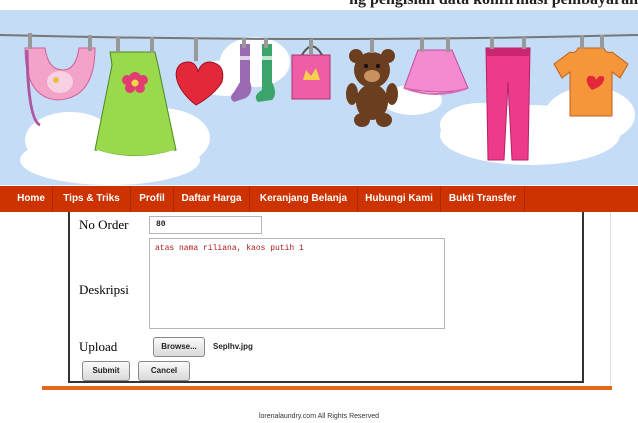 The image size is (638, 423). I want to click on deskripsi-textarea: atas nama riliana, kaos putih 1, so click(297, 283).